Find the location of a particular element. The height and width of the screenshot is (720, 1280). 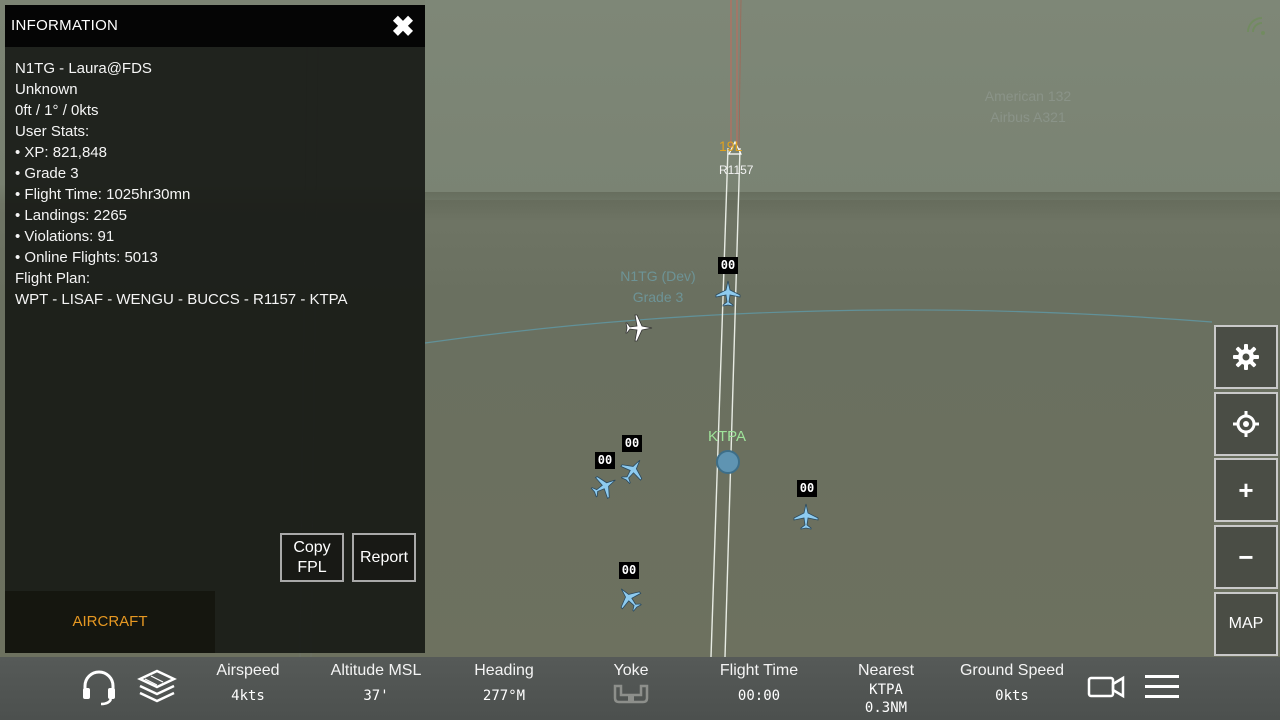

copy-fpl-label-line1: Copy is located at coordinates (312, 547).